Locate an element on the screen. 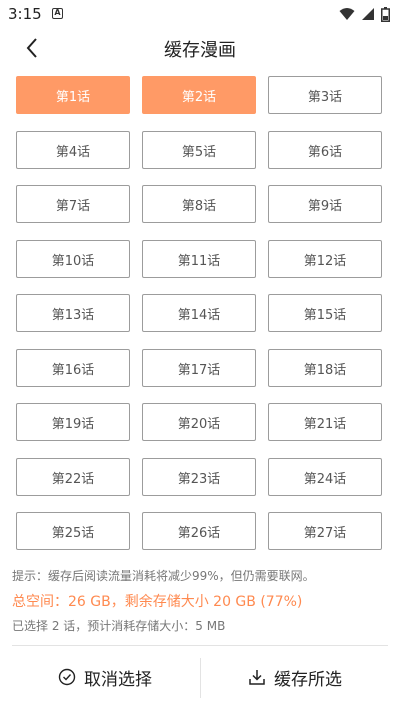 The height and width of the screenshot is (711, 400). notification-icon: A is located at coordinates (57, 13).